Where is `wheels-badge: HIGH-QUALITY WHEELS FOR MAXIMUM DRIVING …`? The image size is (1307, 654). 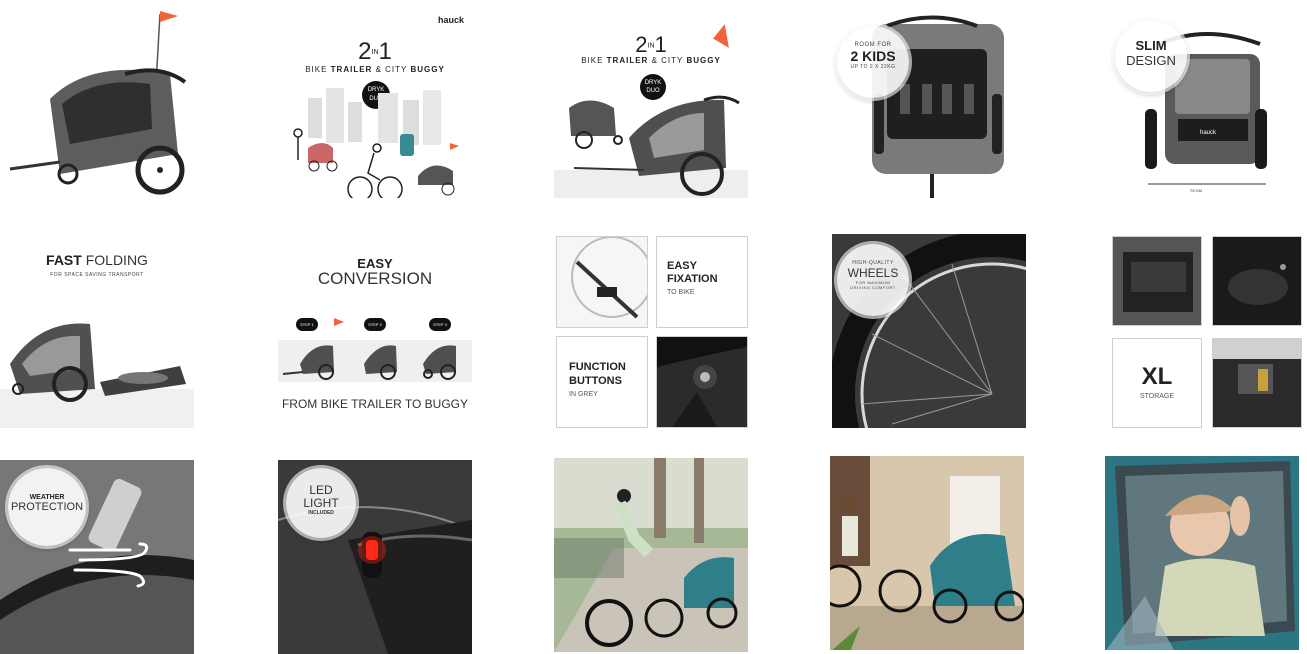
wheels-badge: HIGH-QUALITY WHEELS FOR MAXIMUM DRIVING … is located at coordinates (873, 280).